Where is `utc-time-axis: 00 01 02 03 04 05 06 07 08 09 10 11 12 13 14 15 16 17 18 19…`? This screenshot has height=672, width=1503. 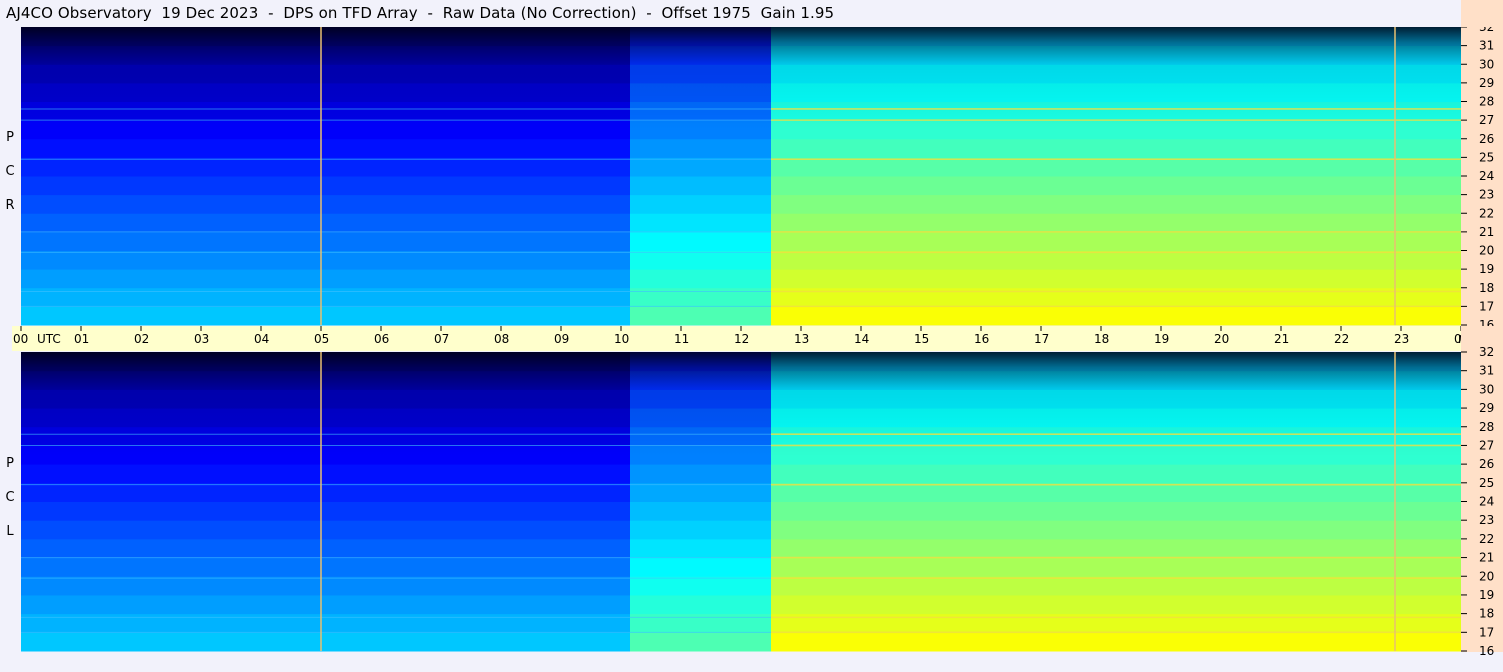 utc-time-axis: 00 01 02 03 04 05 06 07 08 09 10 11 12 13 14 15 16 17 18 19… is located at coordinates (747, 338).